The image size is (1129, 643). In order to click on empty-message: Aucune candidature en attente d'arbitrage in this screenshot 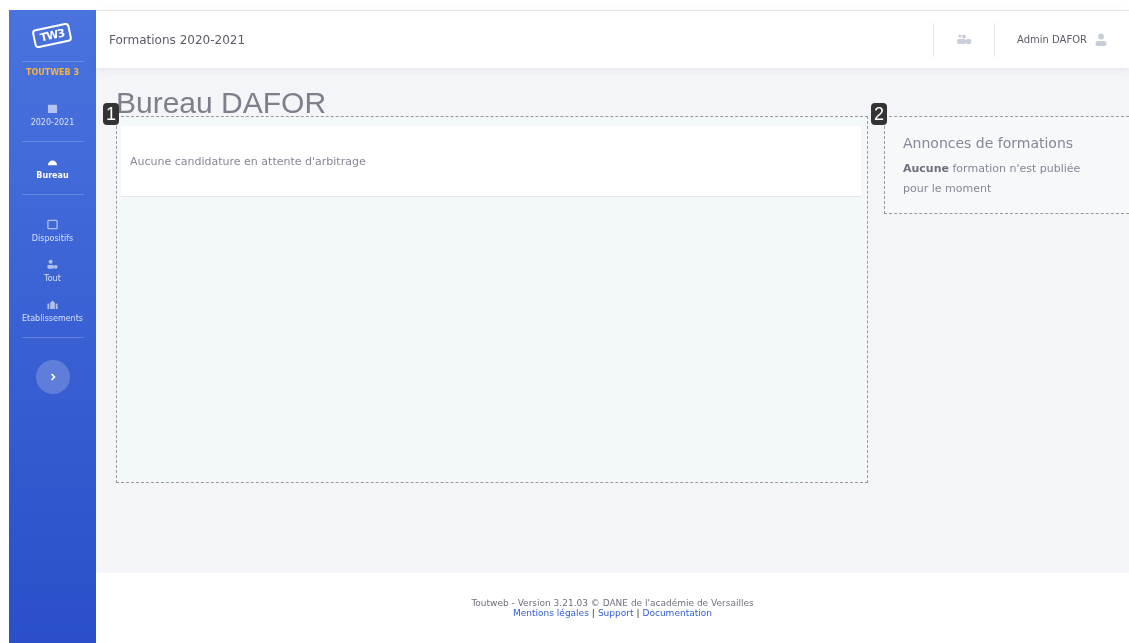, I will do `click(248, 161)`.